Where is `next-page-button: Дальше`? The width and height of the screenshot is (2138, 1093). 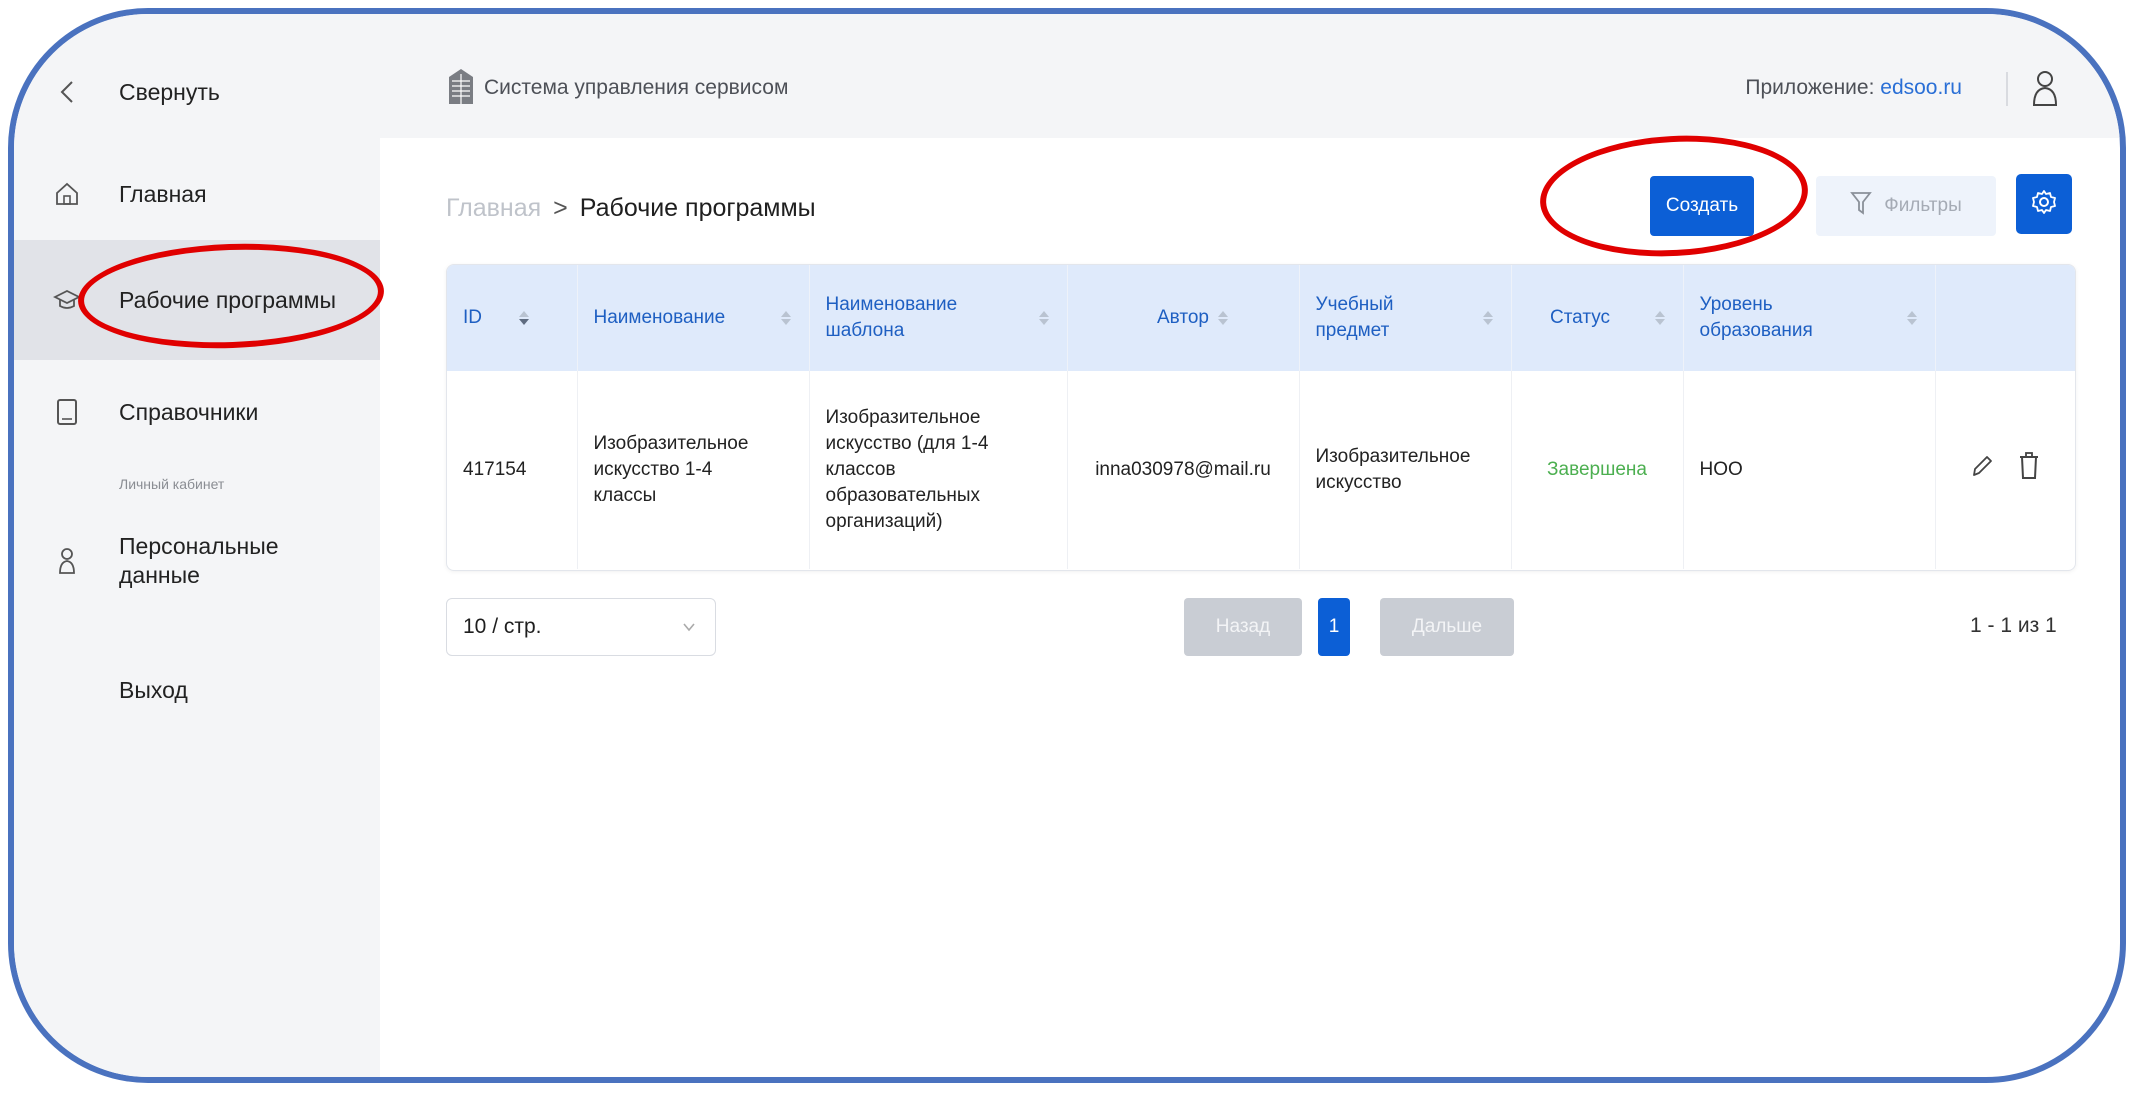 next-page-button: Дальше is located at coordinates (1447, 627).